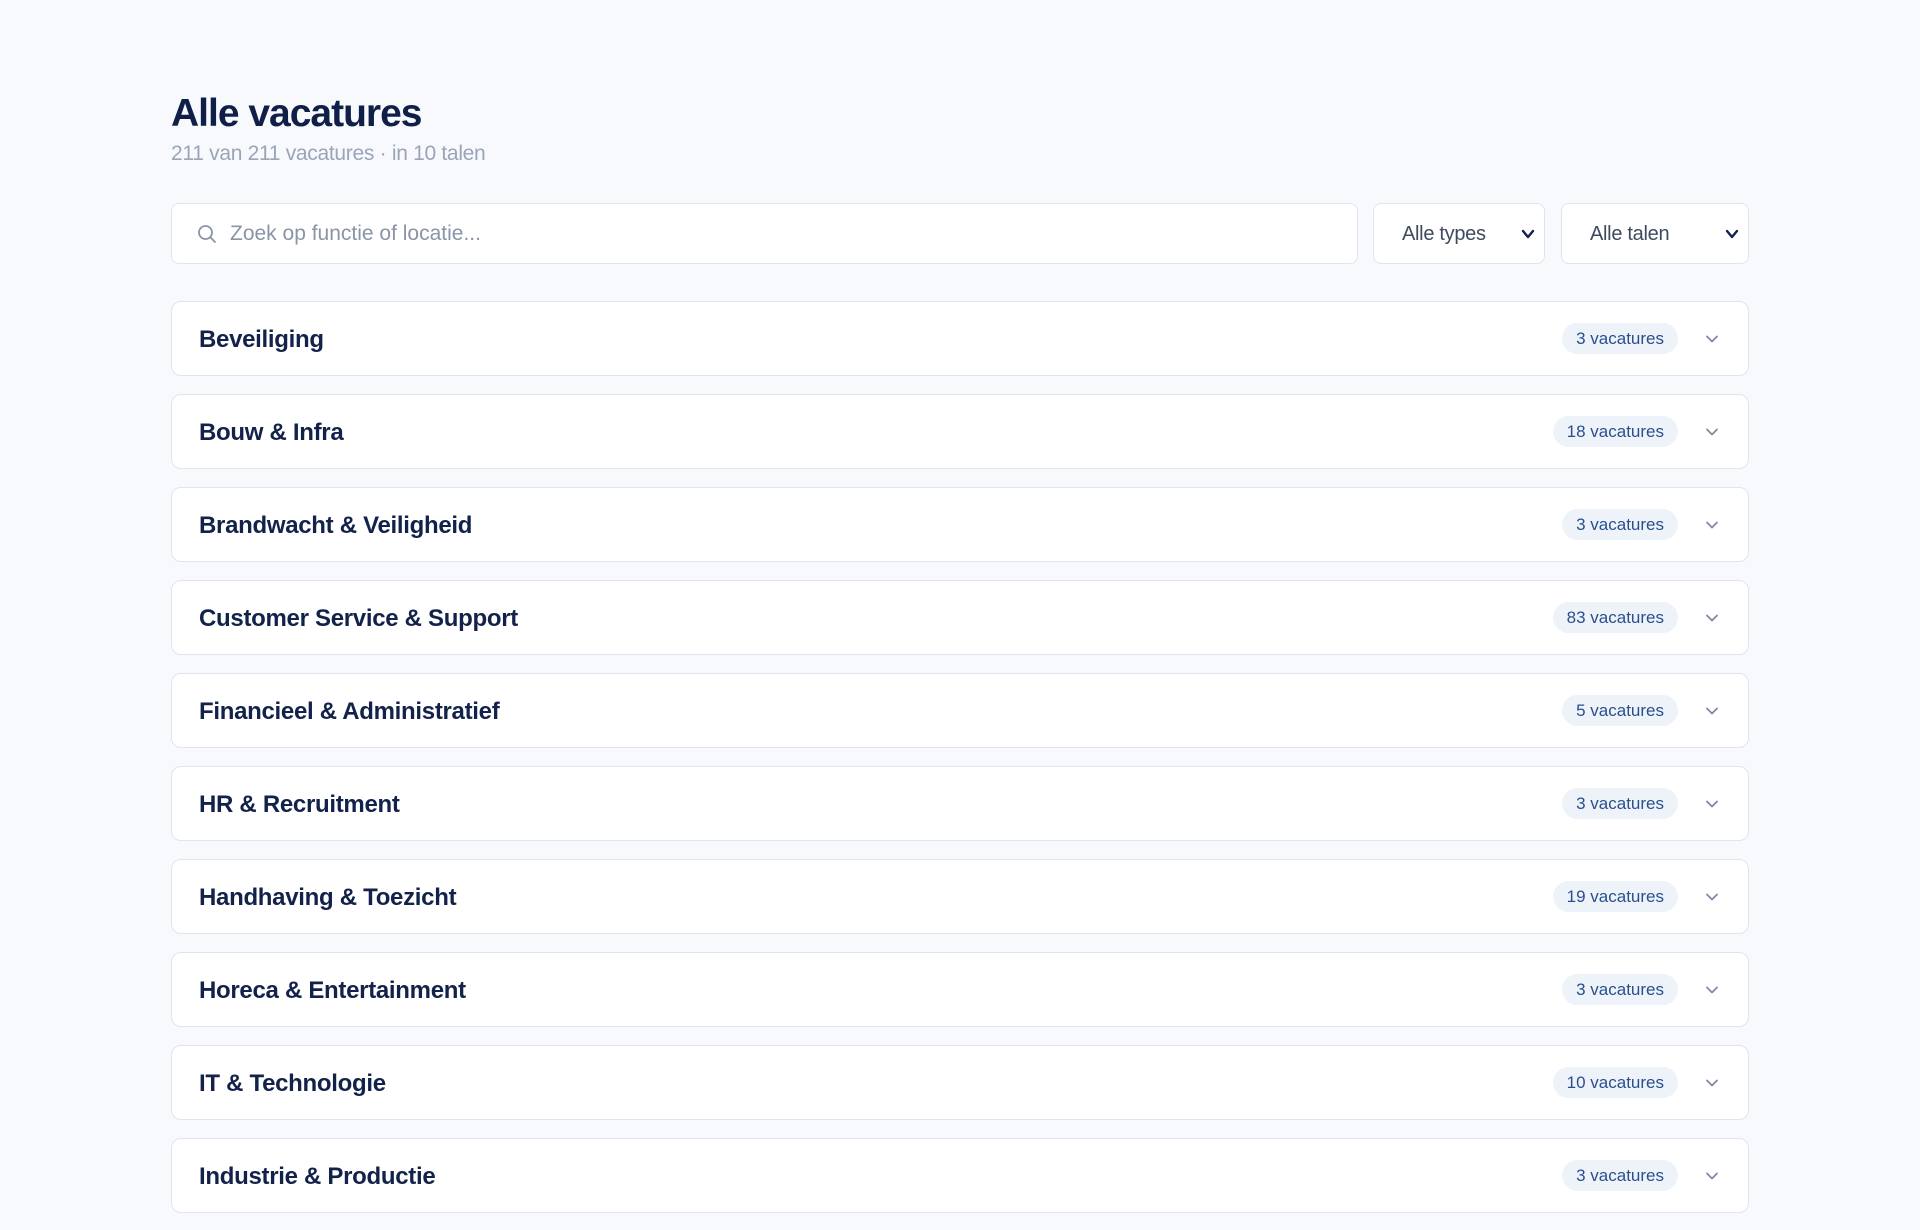  Describe the element at coordinates (960, 1082) in the screenshot. I see `category-card: IT & Technologie 10 vacatures` at that location.